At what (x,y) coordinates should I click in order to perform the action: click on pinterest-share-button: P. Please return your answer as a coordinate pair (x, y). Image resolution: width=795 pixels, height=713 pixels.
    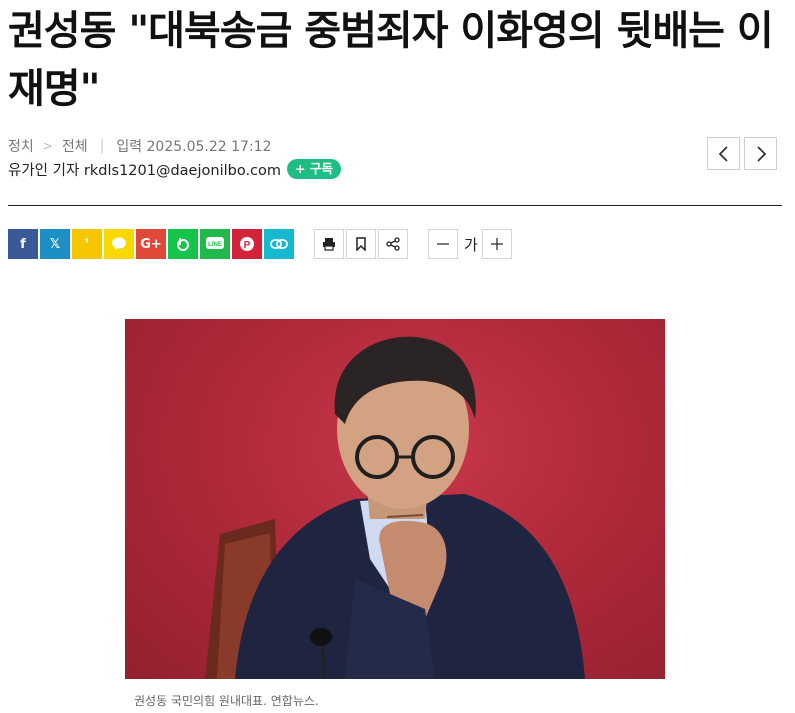
    Looking at the image, I should click on (247, 244).